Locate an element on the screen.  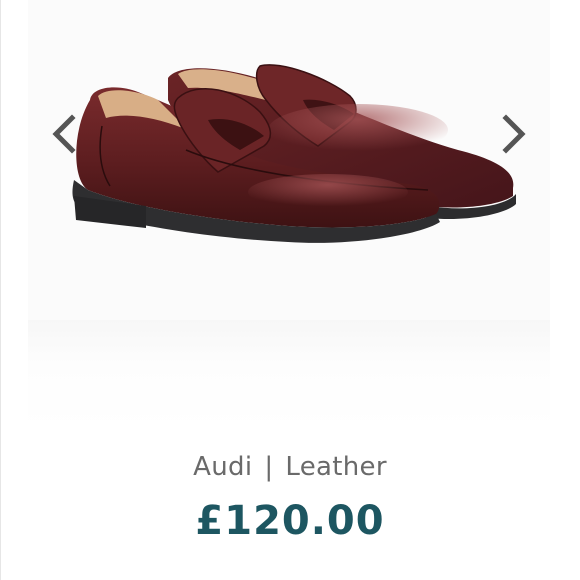
chevron-right-icon is located at coordinates (514, 134).